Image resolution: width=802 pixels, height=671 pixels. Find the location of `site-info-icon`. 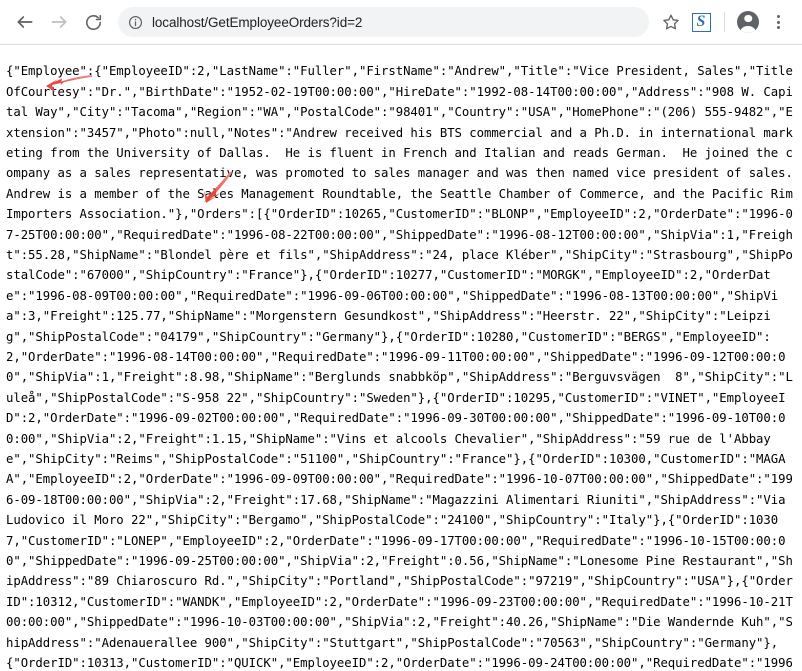

site-info-icon is located at coordinates (135, 22).